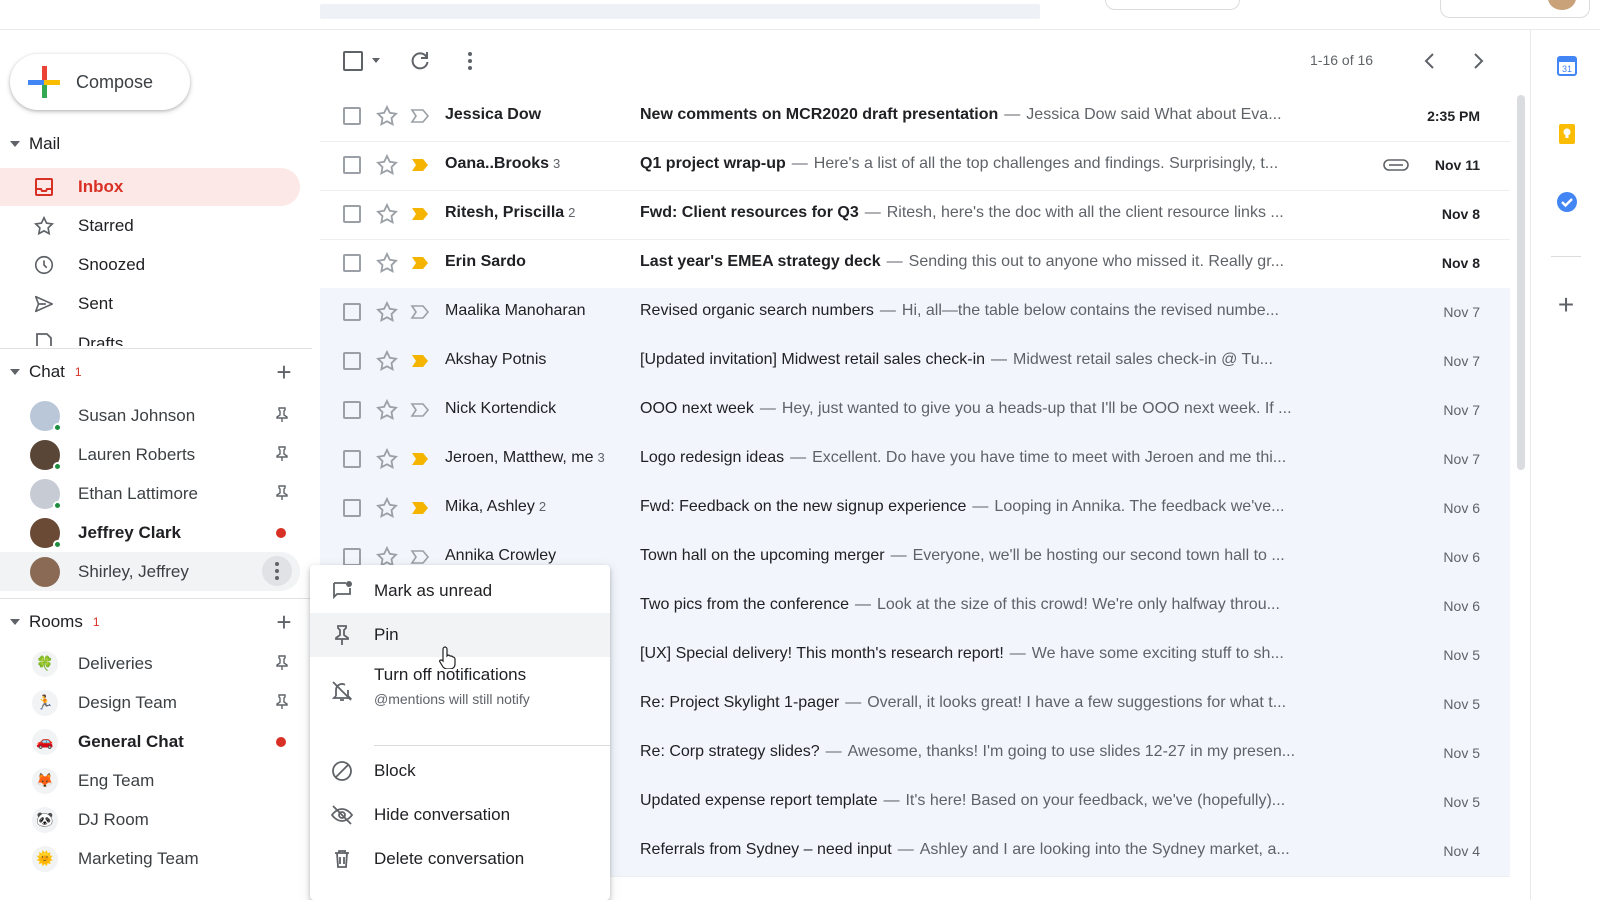 The height and width of the screenshot is (900, 1600). I want to click on chevron-right-icon, so click(1478, 61).